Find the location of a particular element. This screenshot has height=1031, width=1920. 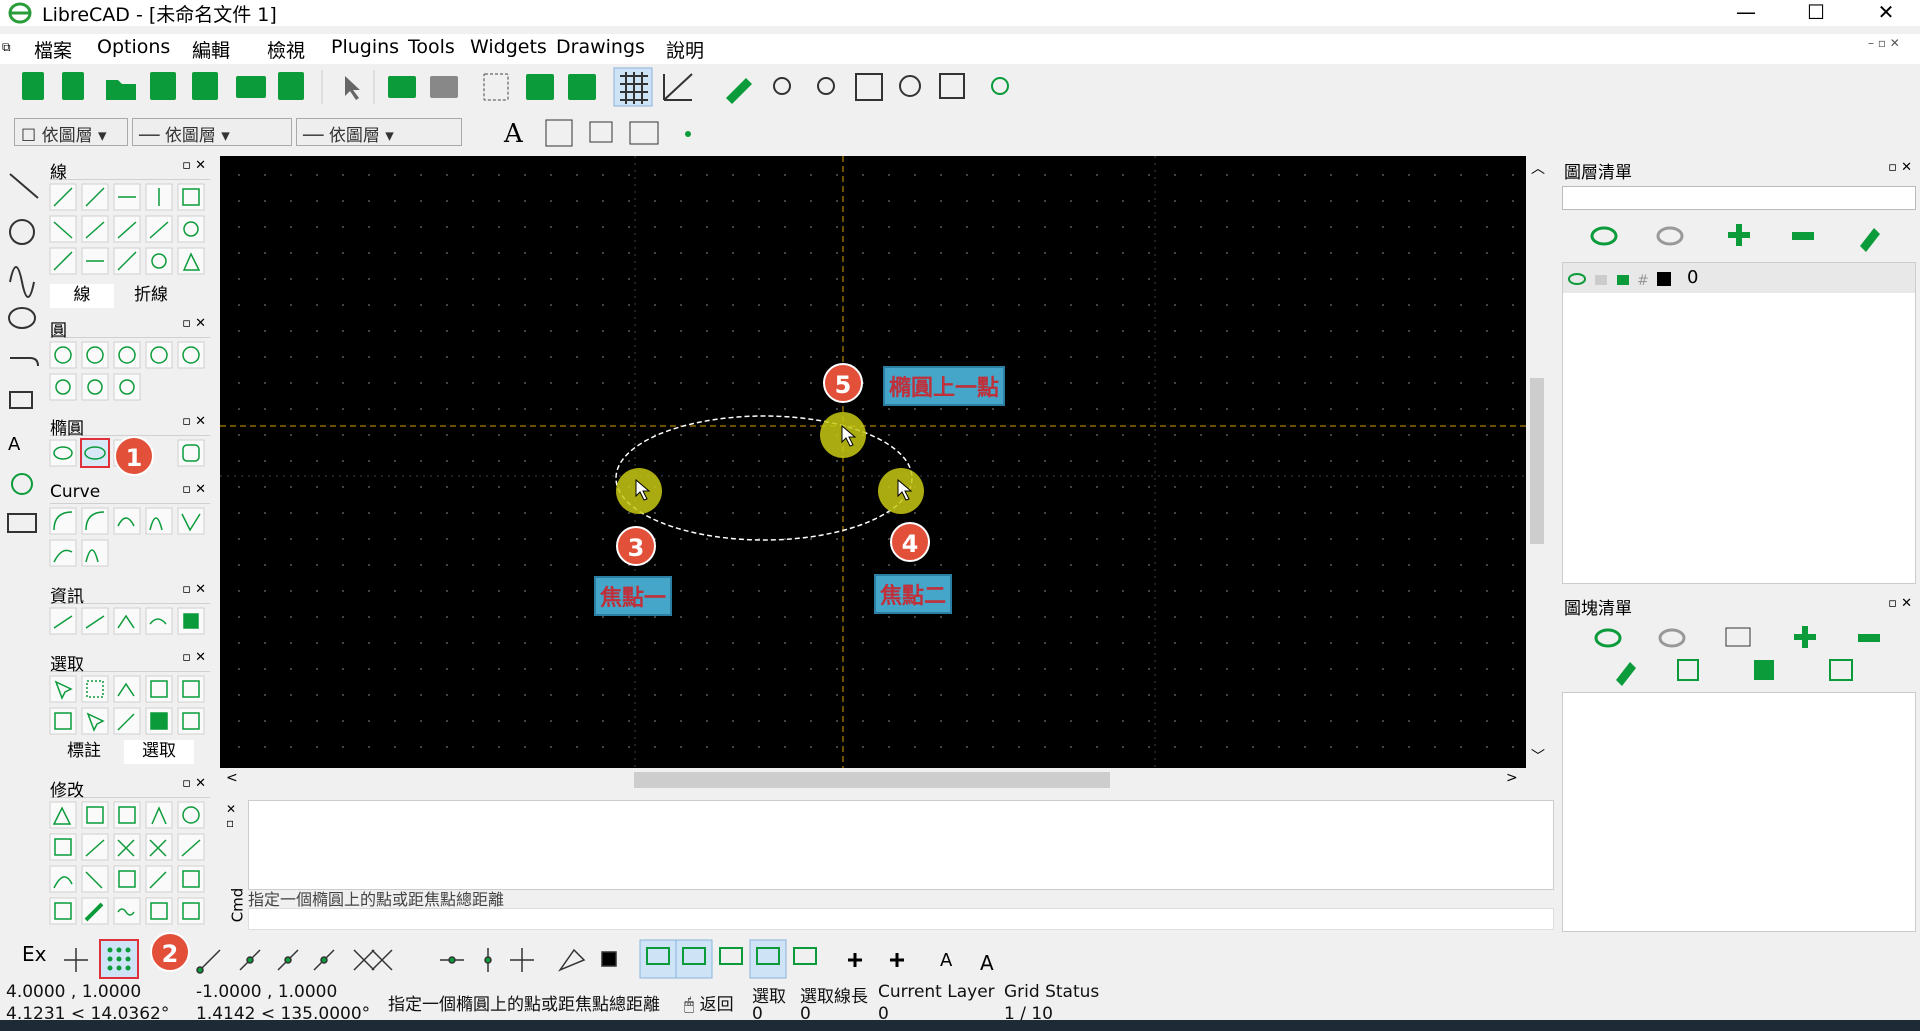

minimize-button: — is located at coordinates (1746, 13).